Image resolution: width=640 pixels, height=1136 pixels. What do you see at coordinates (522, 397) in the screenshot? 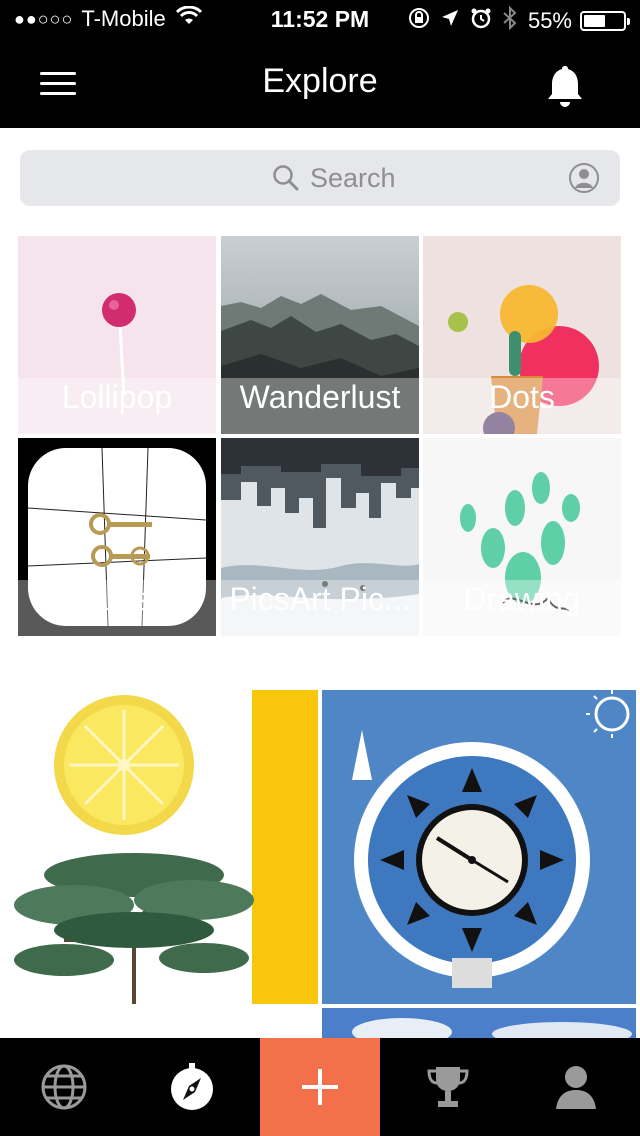
I see `category-label: Dots` at bounding box center [522, 397].